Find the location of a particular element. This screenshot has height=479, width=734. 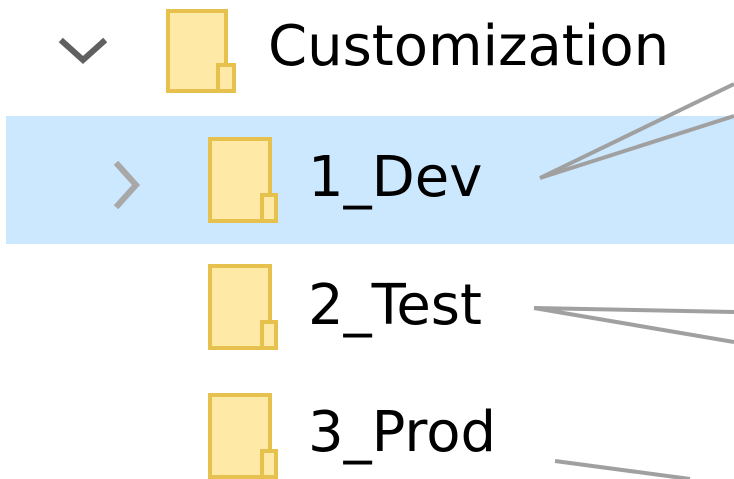

tree-item-label: Customization is located at coordinates (469, 46).